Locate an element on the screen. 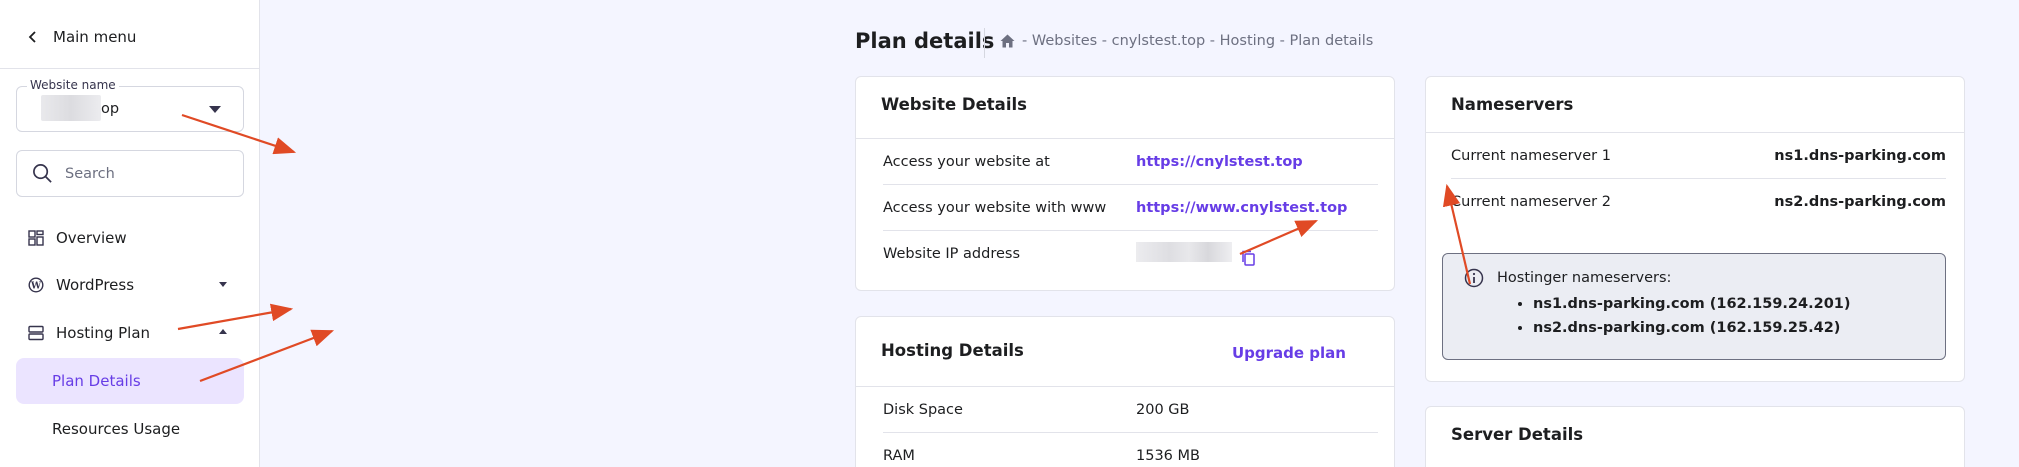 This screenshot has height=467, width=2019. row-label: RAM is located at coordinates (899, 456).